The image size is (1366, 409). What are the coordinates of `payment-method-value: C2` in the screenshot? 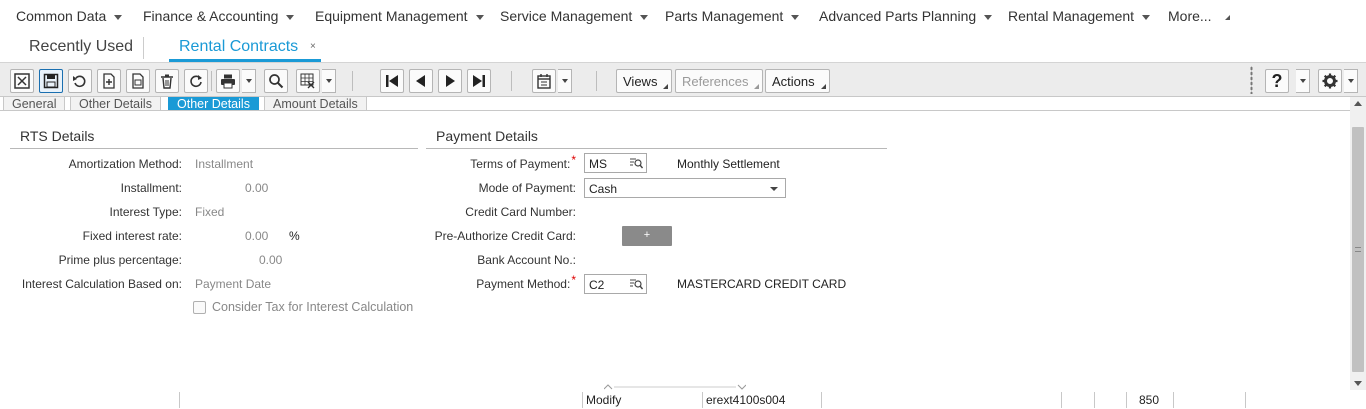 It's located at (597, 285).